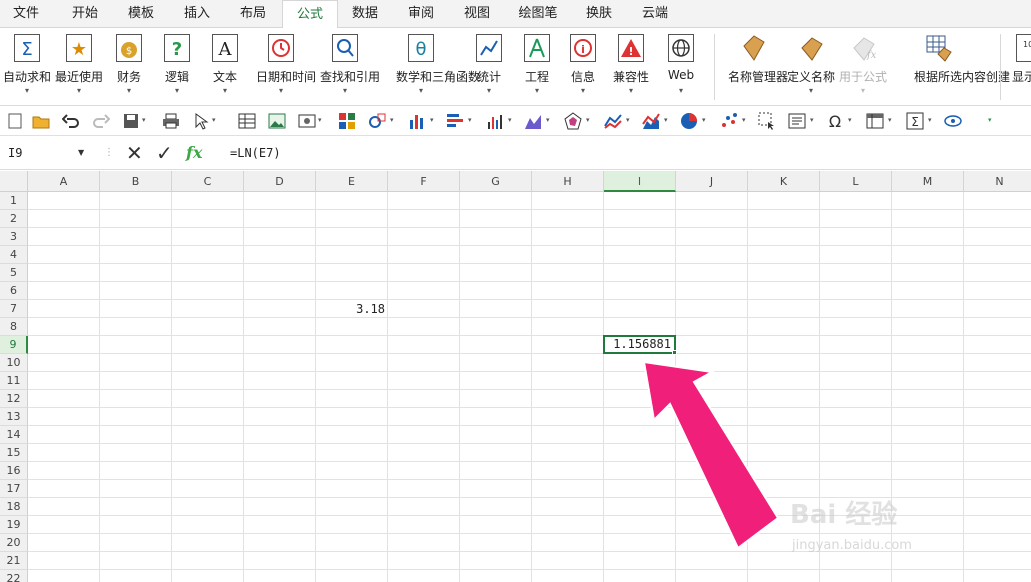  Describe the element at coordinates (568, 181) in the screenshot. I see `column-header-h: H` at that location.